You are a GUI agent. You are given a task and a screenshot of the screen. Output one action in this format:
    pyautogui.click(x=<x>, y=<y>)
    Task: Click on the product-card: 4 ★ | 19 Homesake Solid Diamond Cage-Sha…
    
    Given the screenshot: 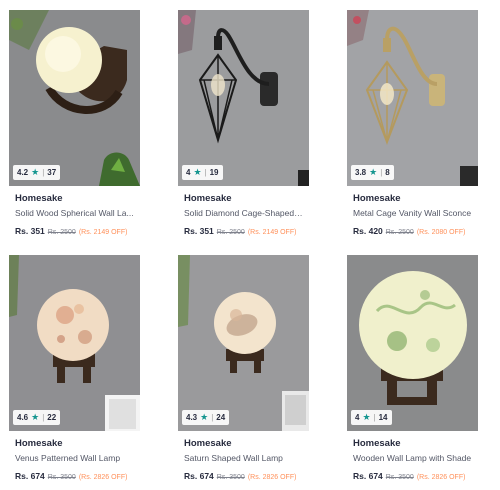 What is the action you would take?
    pyautogui.click(x=243, y=123)
    